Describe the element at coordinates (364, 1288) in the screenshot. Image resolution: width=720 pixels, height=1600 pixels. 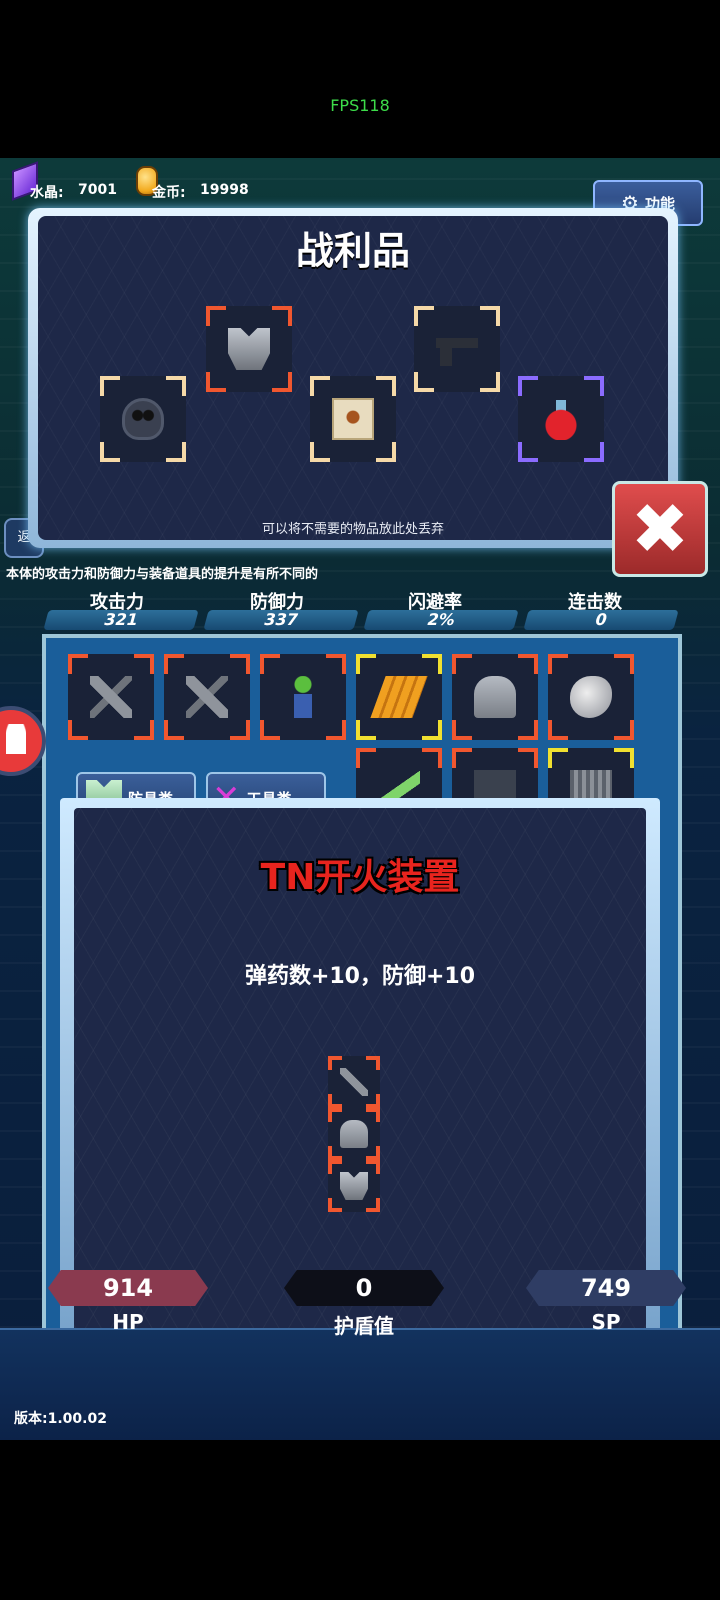
I see `shield-value: 0` at that location.